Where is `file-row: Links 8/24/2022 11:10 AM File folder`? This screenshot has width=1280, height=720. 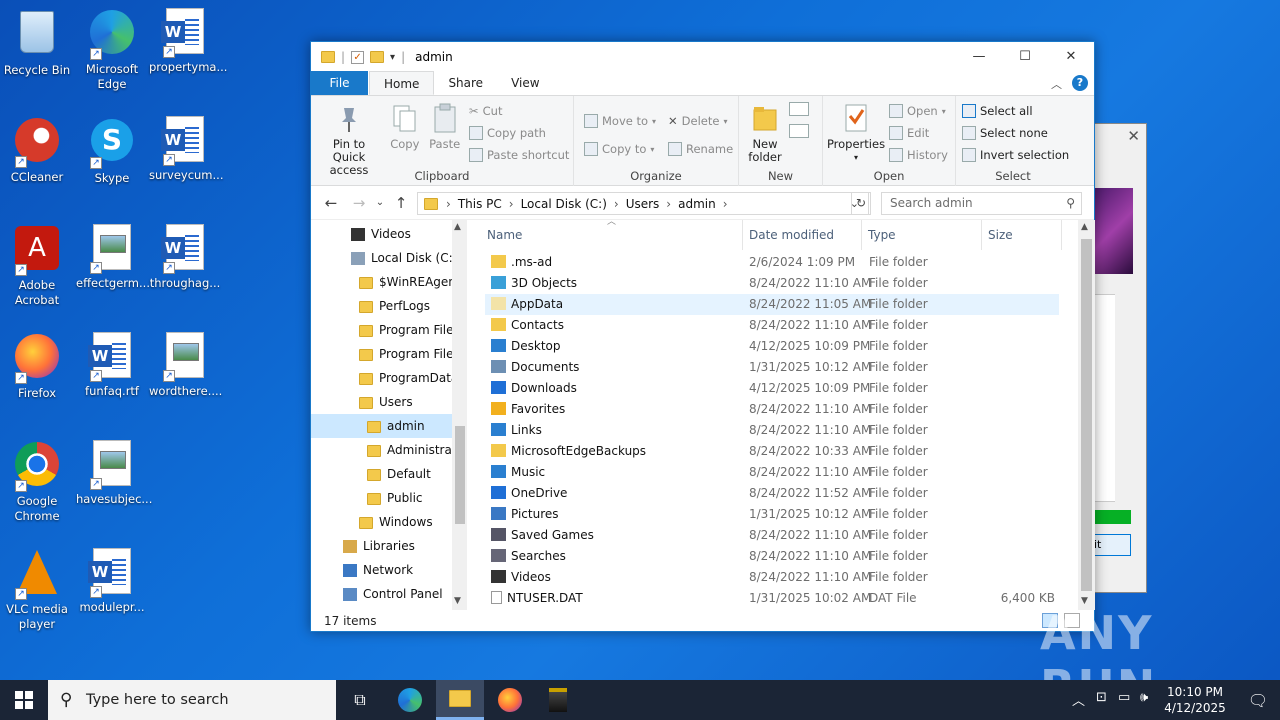
file-row: Links 8/24/2022 11:10 AM File folder is located at coordinates (772, 430).